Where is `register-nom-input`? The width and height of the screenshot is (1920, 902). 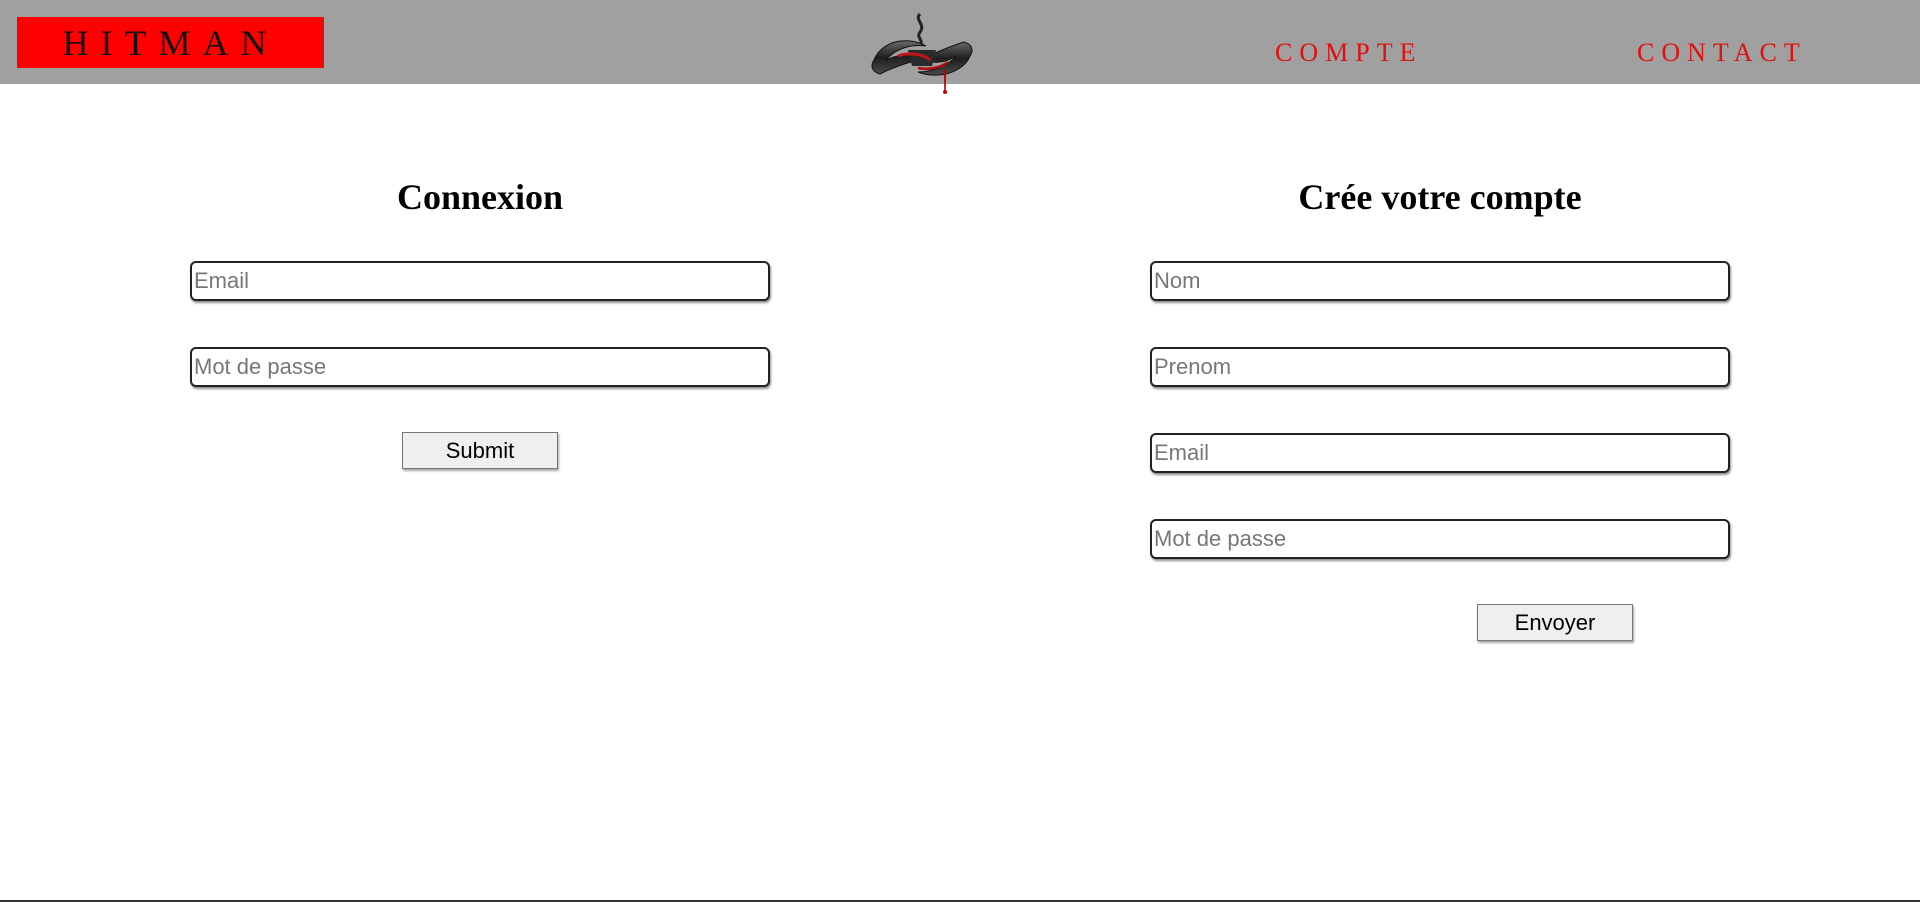 register-nom-input is located at coordinates (1440, 281).